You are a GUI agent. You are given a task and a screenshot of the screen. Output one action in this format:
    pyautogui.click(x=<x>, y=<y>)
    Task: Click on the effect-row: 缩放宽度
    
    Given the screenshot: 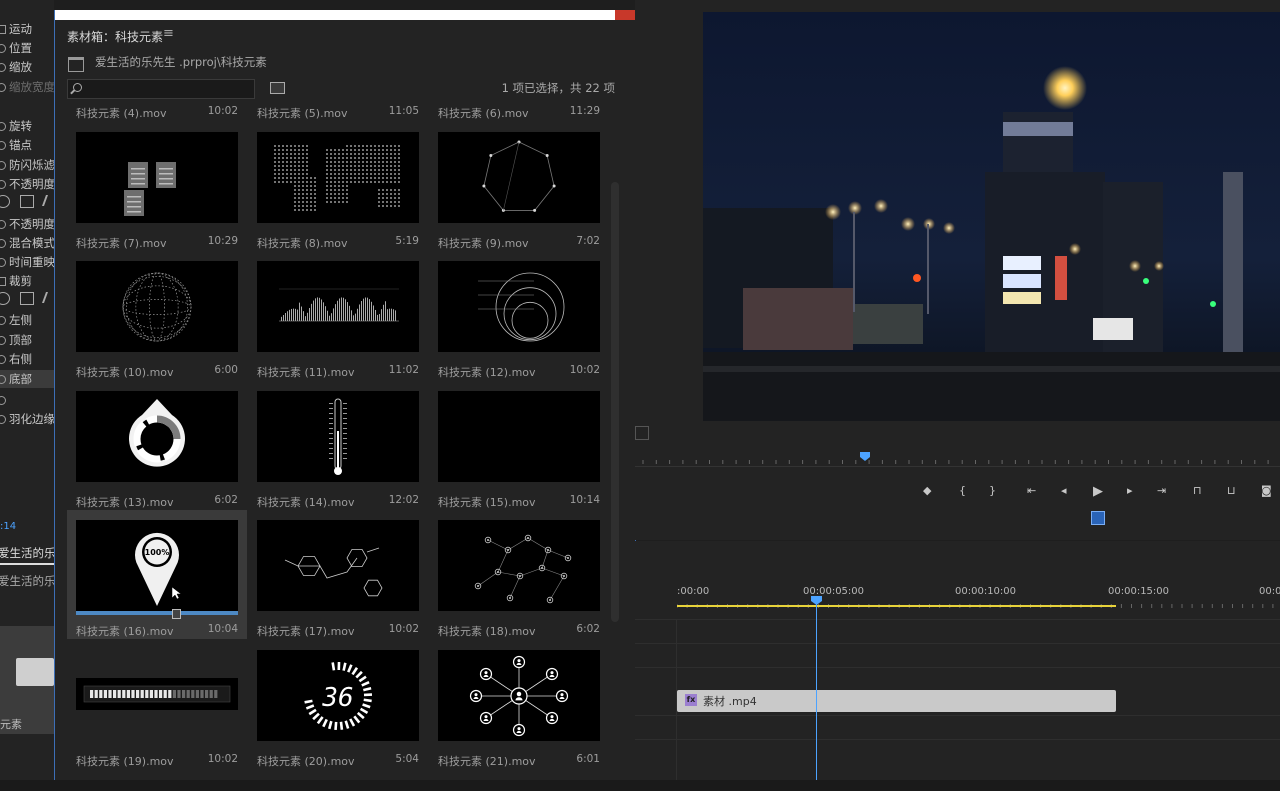 What is the action you would take?
    pyautogui.click(x=27, y=87)
    